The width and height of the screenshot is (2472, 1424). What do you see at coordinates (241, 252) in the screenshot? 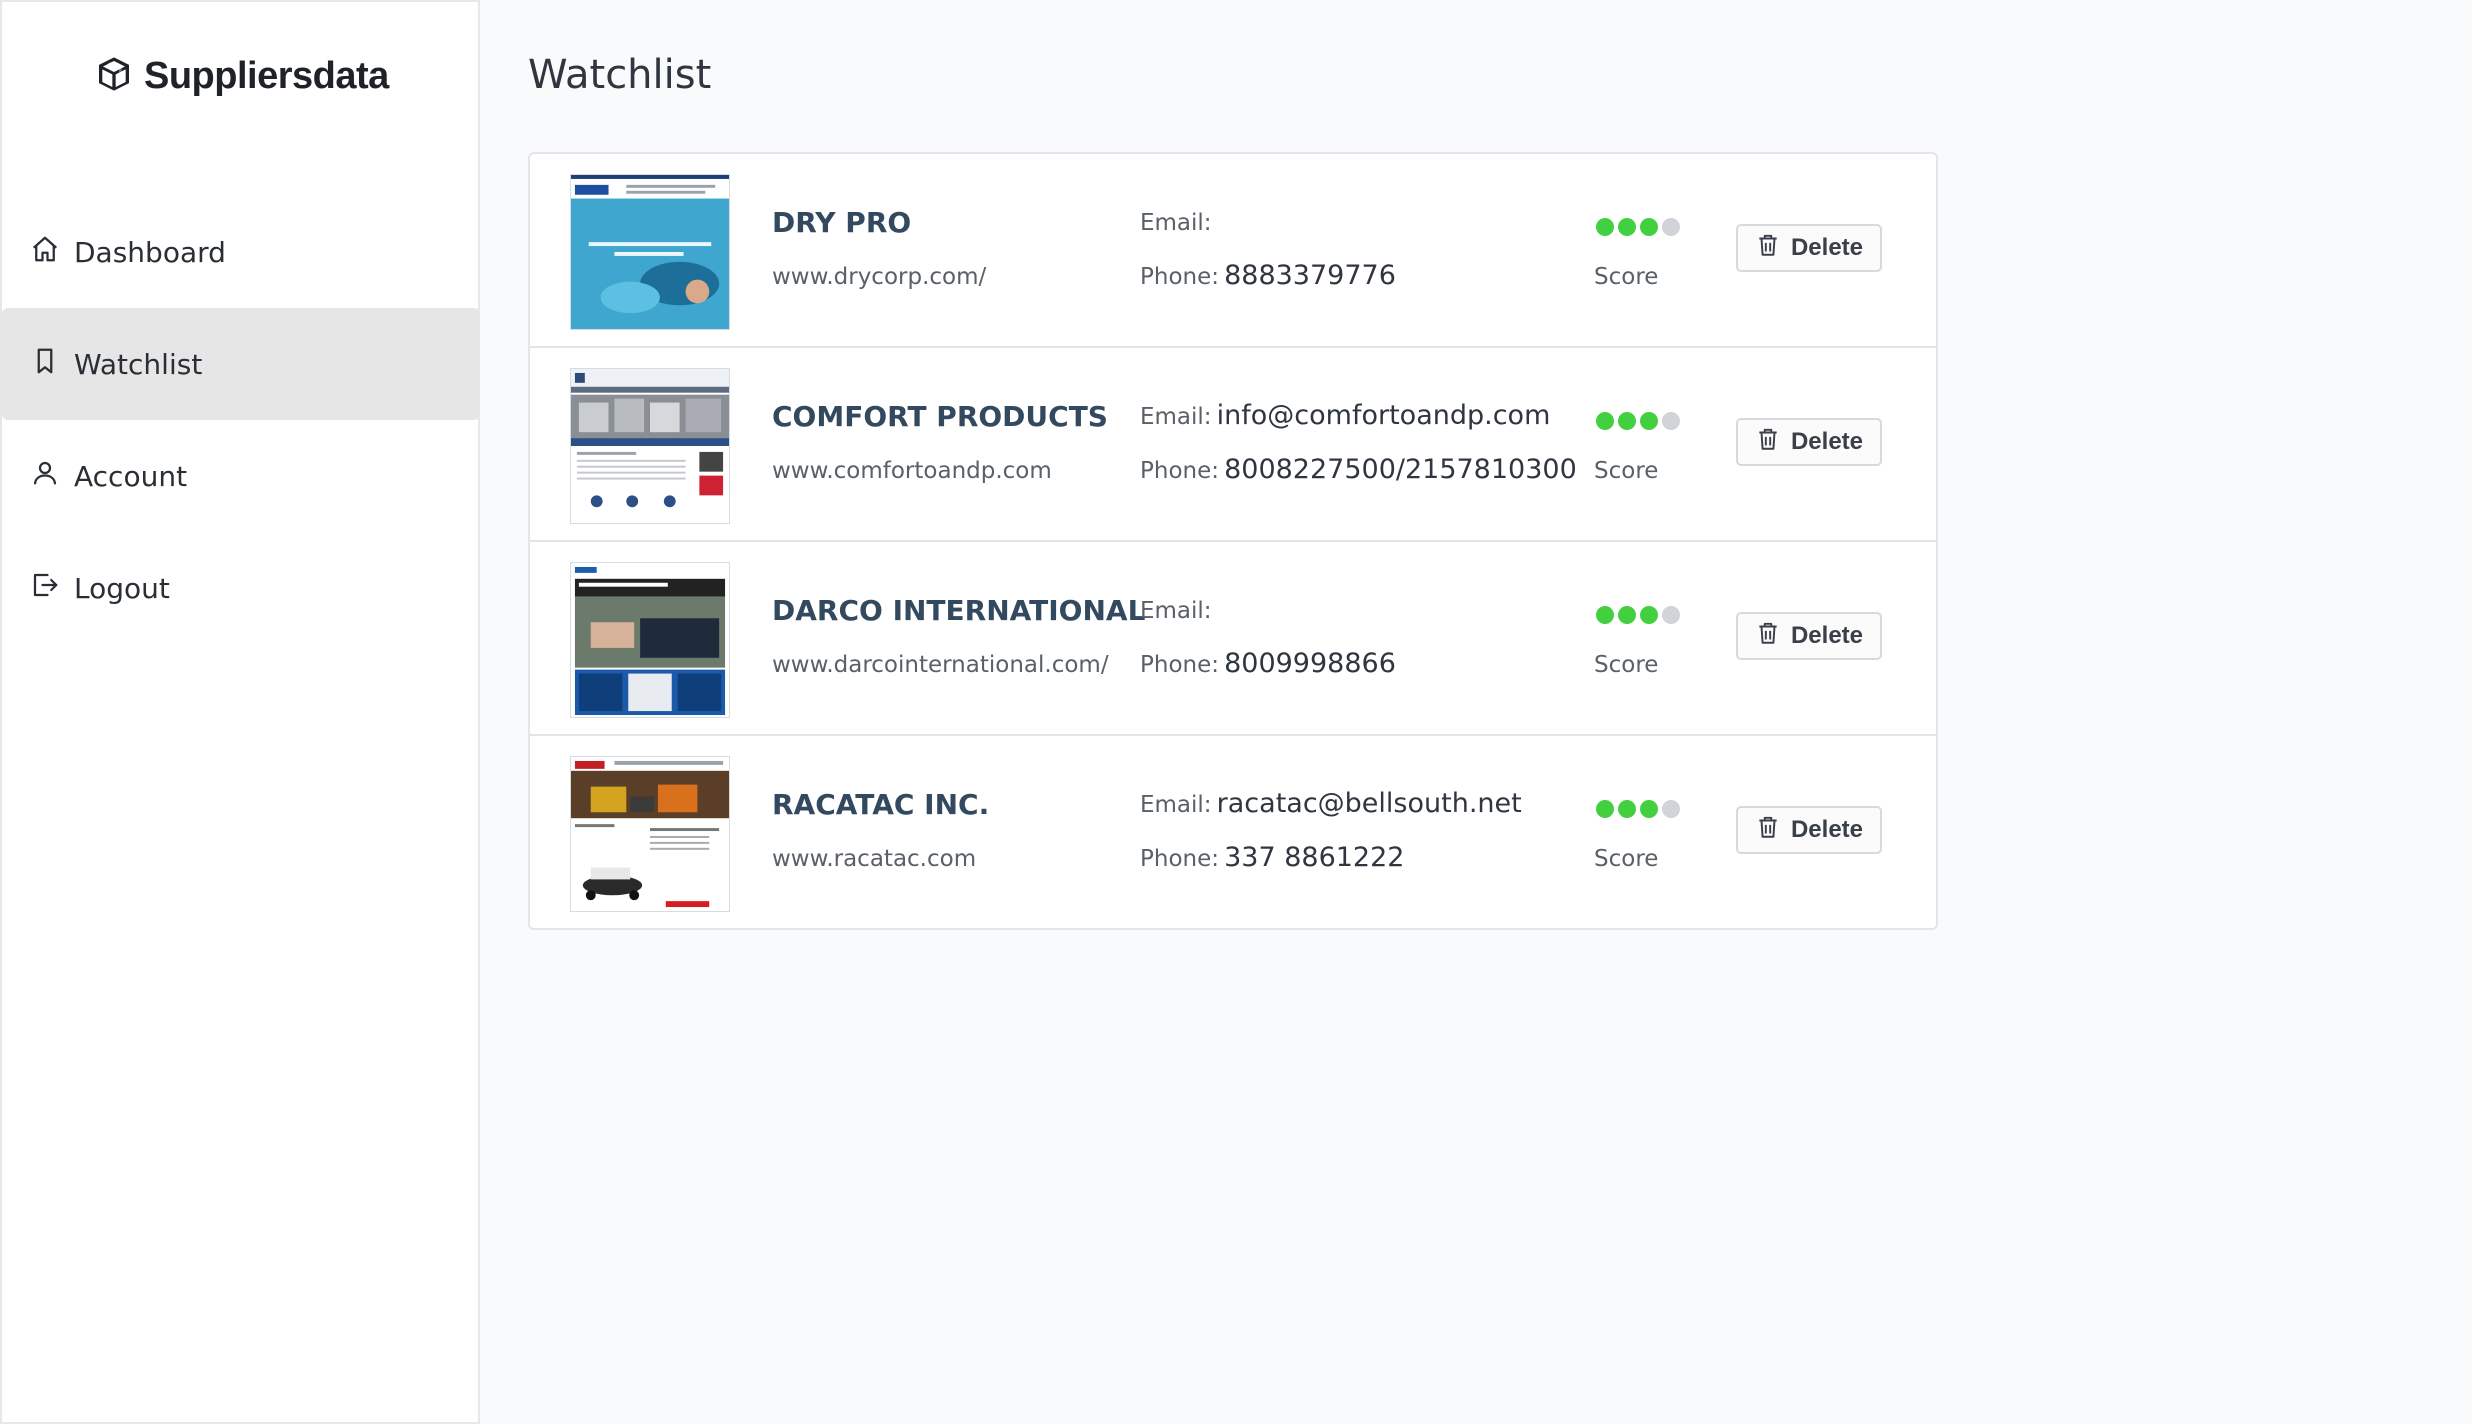
I see `sidebar-item-dashboard: Dashboard` at bounding box center [241, 252].